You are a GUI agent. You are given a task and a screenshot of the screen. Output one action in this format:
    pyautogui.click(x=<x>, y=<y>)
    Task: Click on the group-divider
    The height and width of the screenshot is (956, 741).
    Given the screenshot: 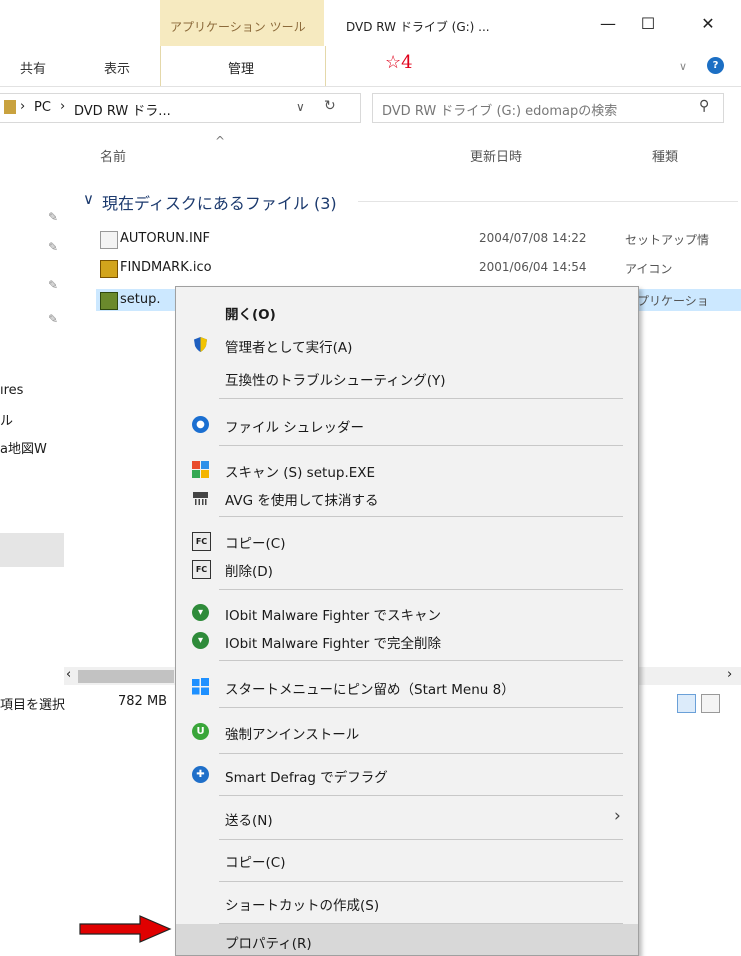 What is the action you would take?
    pyautogui.click(x=548, y=201)
    